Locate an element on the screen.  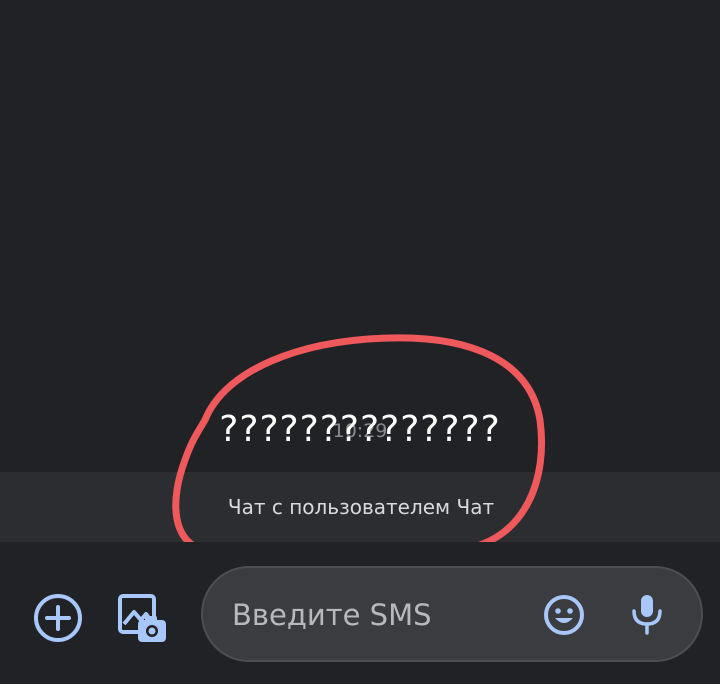
add-circle-icon is located at coordinates (58, 618).